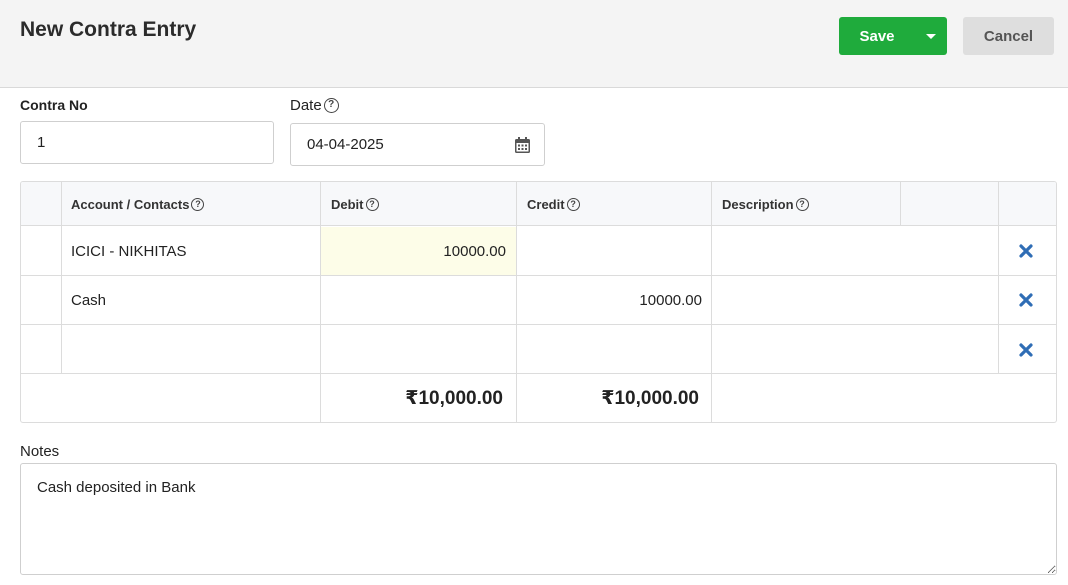  What do you see at coordinates (108, 29) in the screenshot?
I see `page-title: New Contra Entry` at bounding box center [108, 29].